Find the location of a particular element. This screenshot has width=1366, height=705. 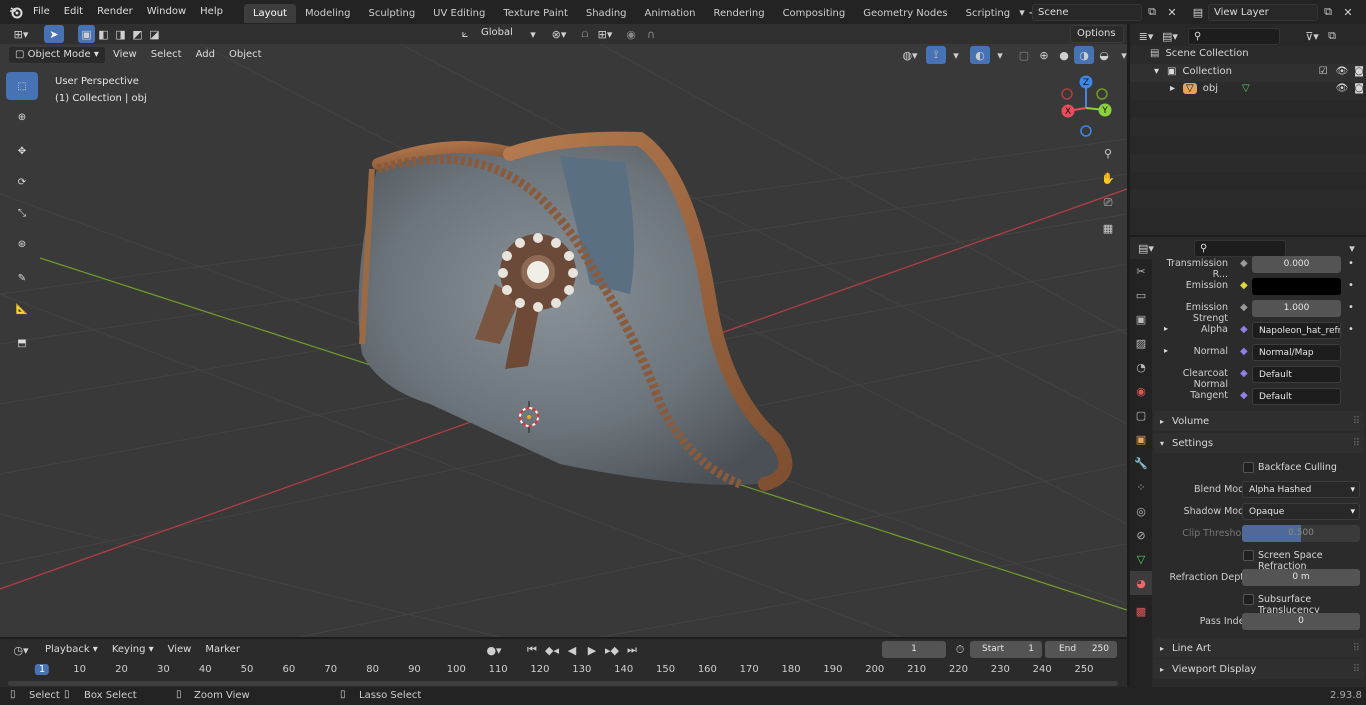

current-frame-field: 1 is located at coordinates (914, 649).